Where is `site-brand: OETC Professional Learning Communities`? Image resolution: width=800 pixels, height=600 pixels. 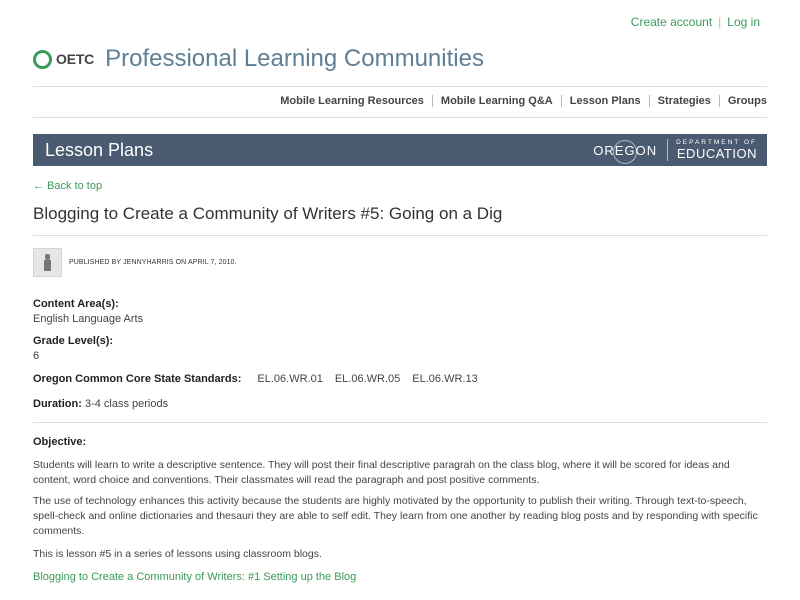
site-brand: OETC Professional Learning Communities is located at coordinates (258, 59).